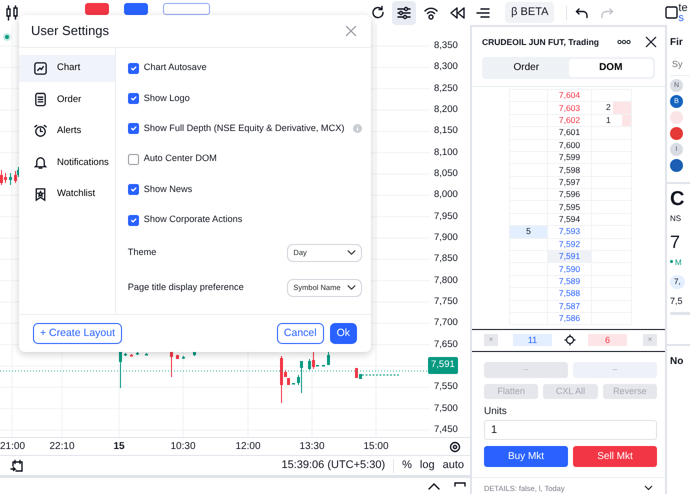  What do you see at coordinates (443, 365) in the screenshot?
I see `last-price-tag: 7,591` at bounding box center [443, 365].